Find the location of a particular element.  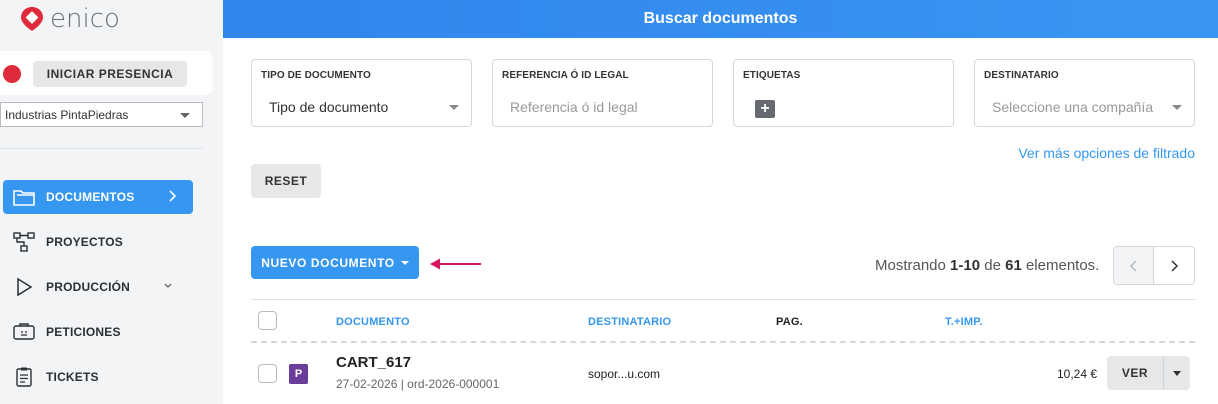

new-document-label: NUEVO DOCUMENTO is located at coordinates (328, 262).